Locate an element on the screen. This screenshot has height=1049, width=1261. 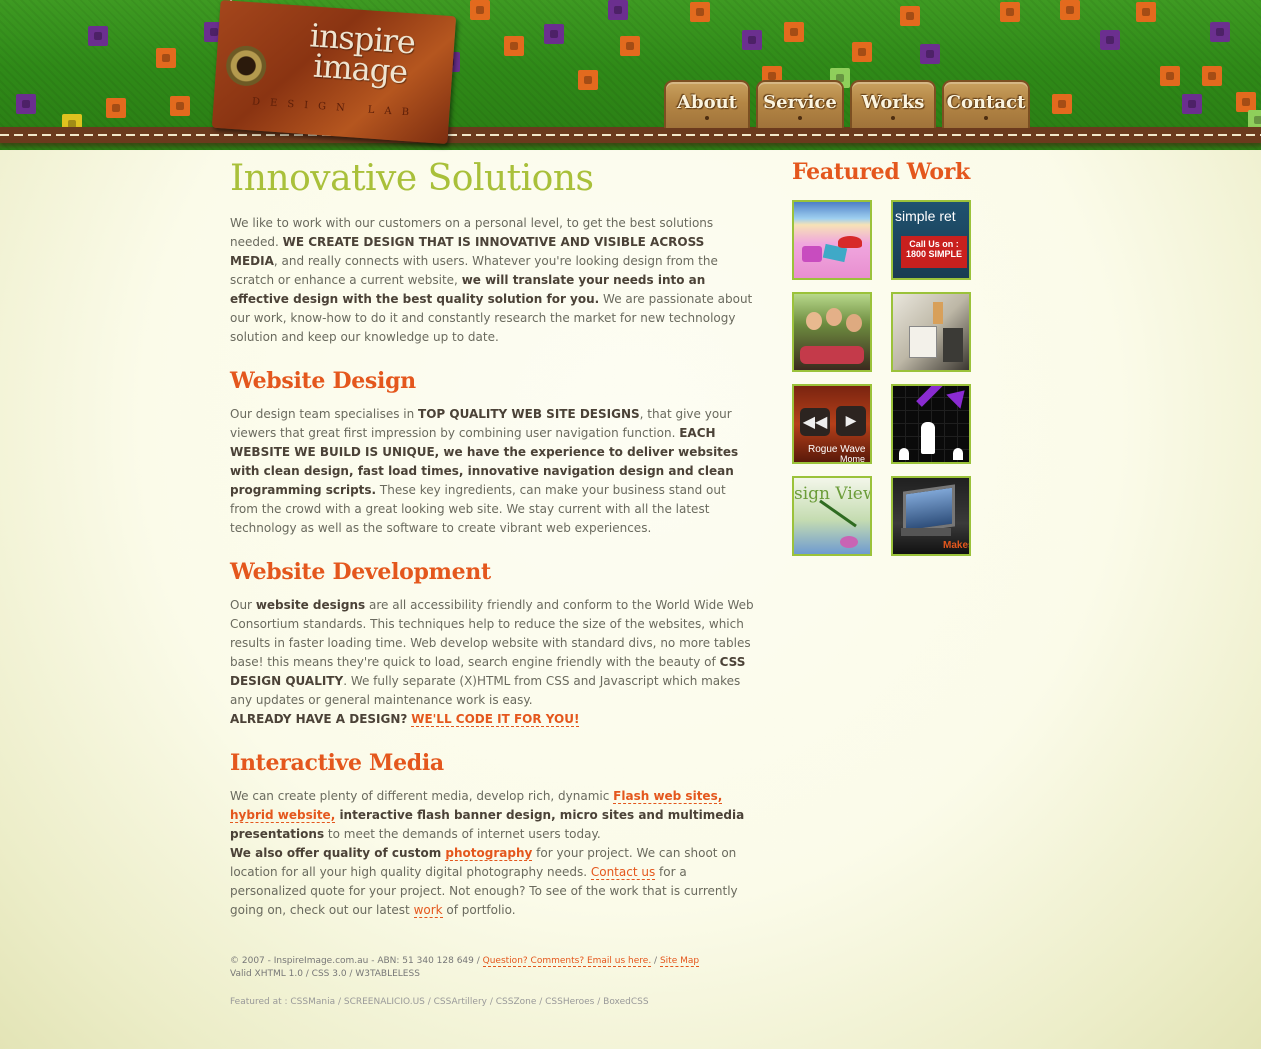
nav-service-label: Service is located at coordinates (800, 102).